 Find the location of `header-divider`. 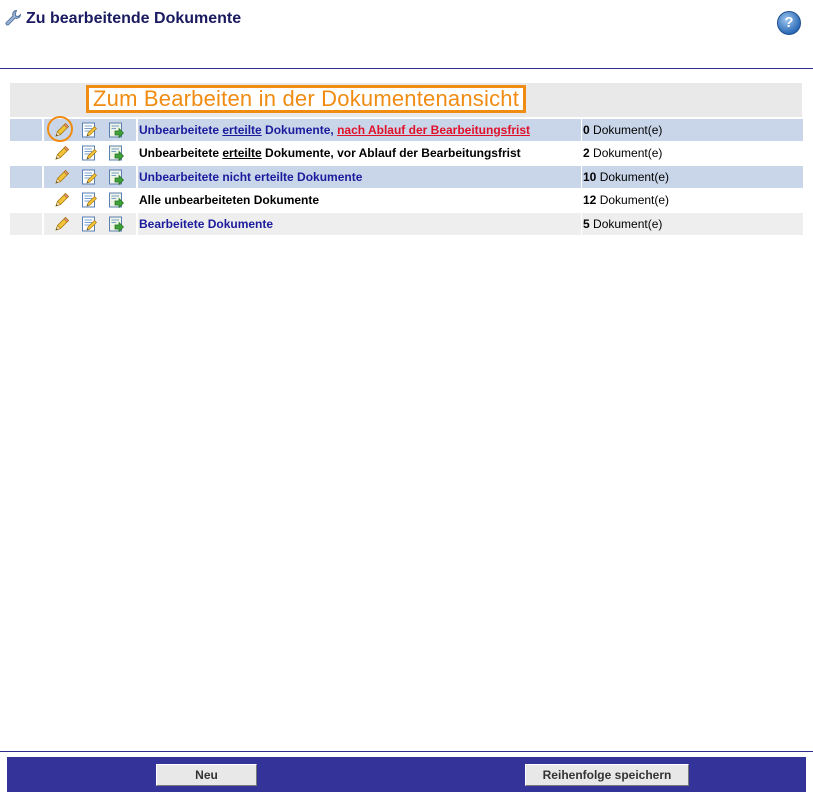

header-divider is located at coordinates (406, 68).